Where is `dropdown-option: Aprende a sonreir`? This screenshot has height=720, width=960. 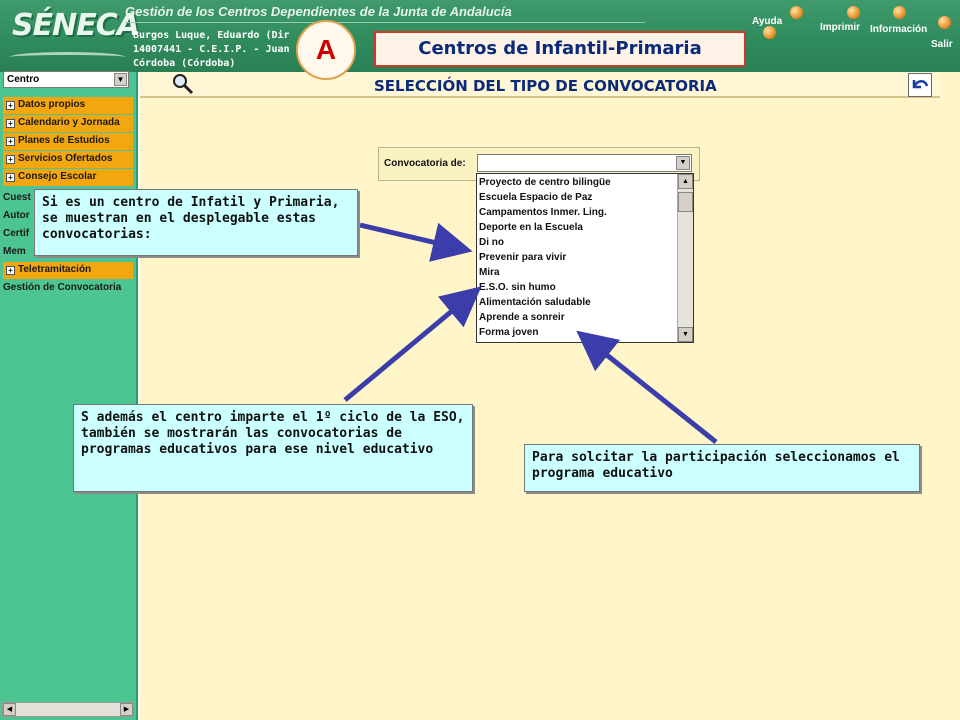 dropdown-option: Aprende a sonreir is located at coordinates (522, 317).